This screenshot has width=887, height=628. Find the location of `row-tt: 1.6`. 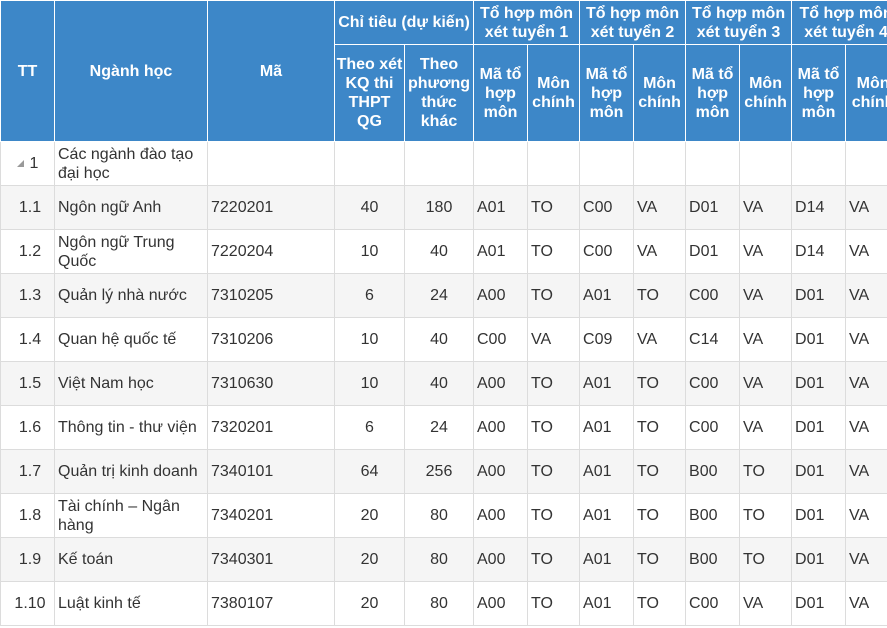

row-tt: 1.6 is located at coordinates (27, 427).